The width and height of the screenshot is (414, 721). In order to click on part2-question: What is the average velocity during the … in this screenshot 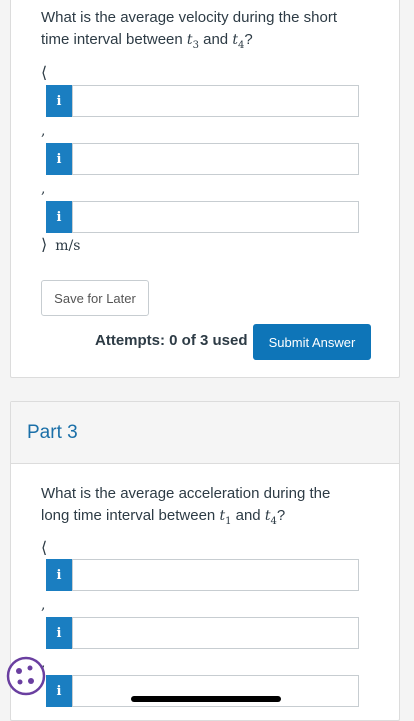, I will do `click(201, 32)`.